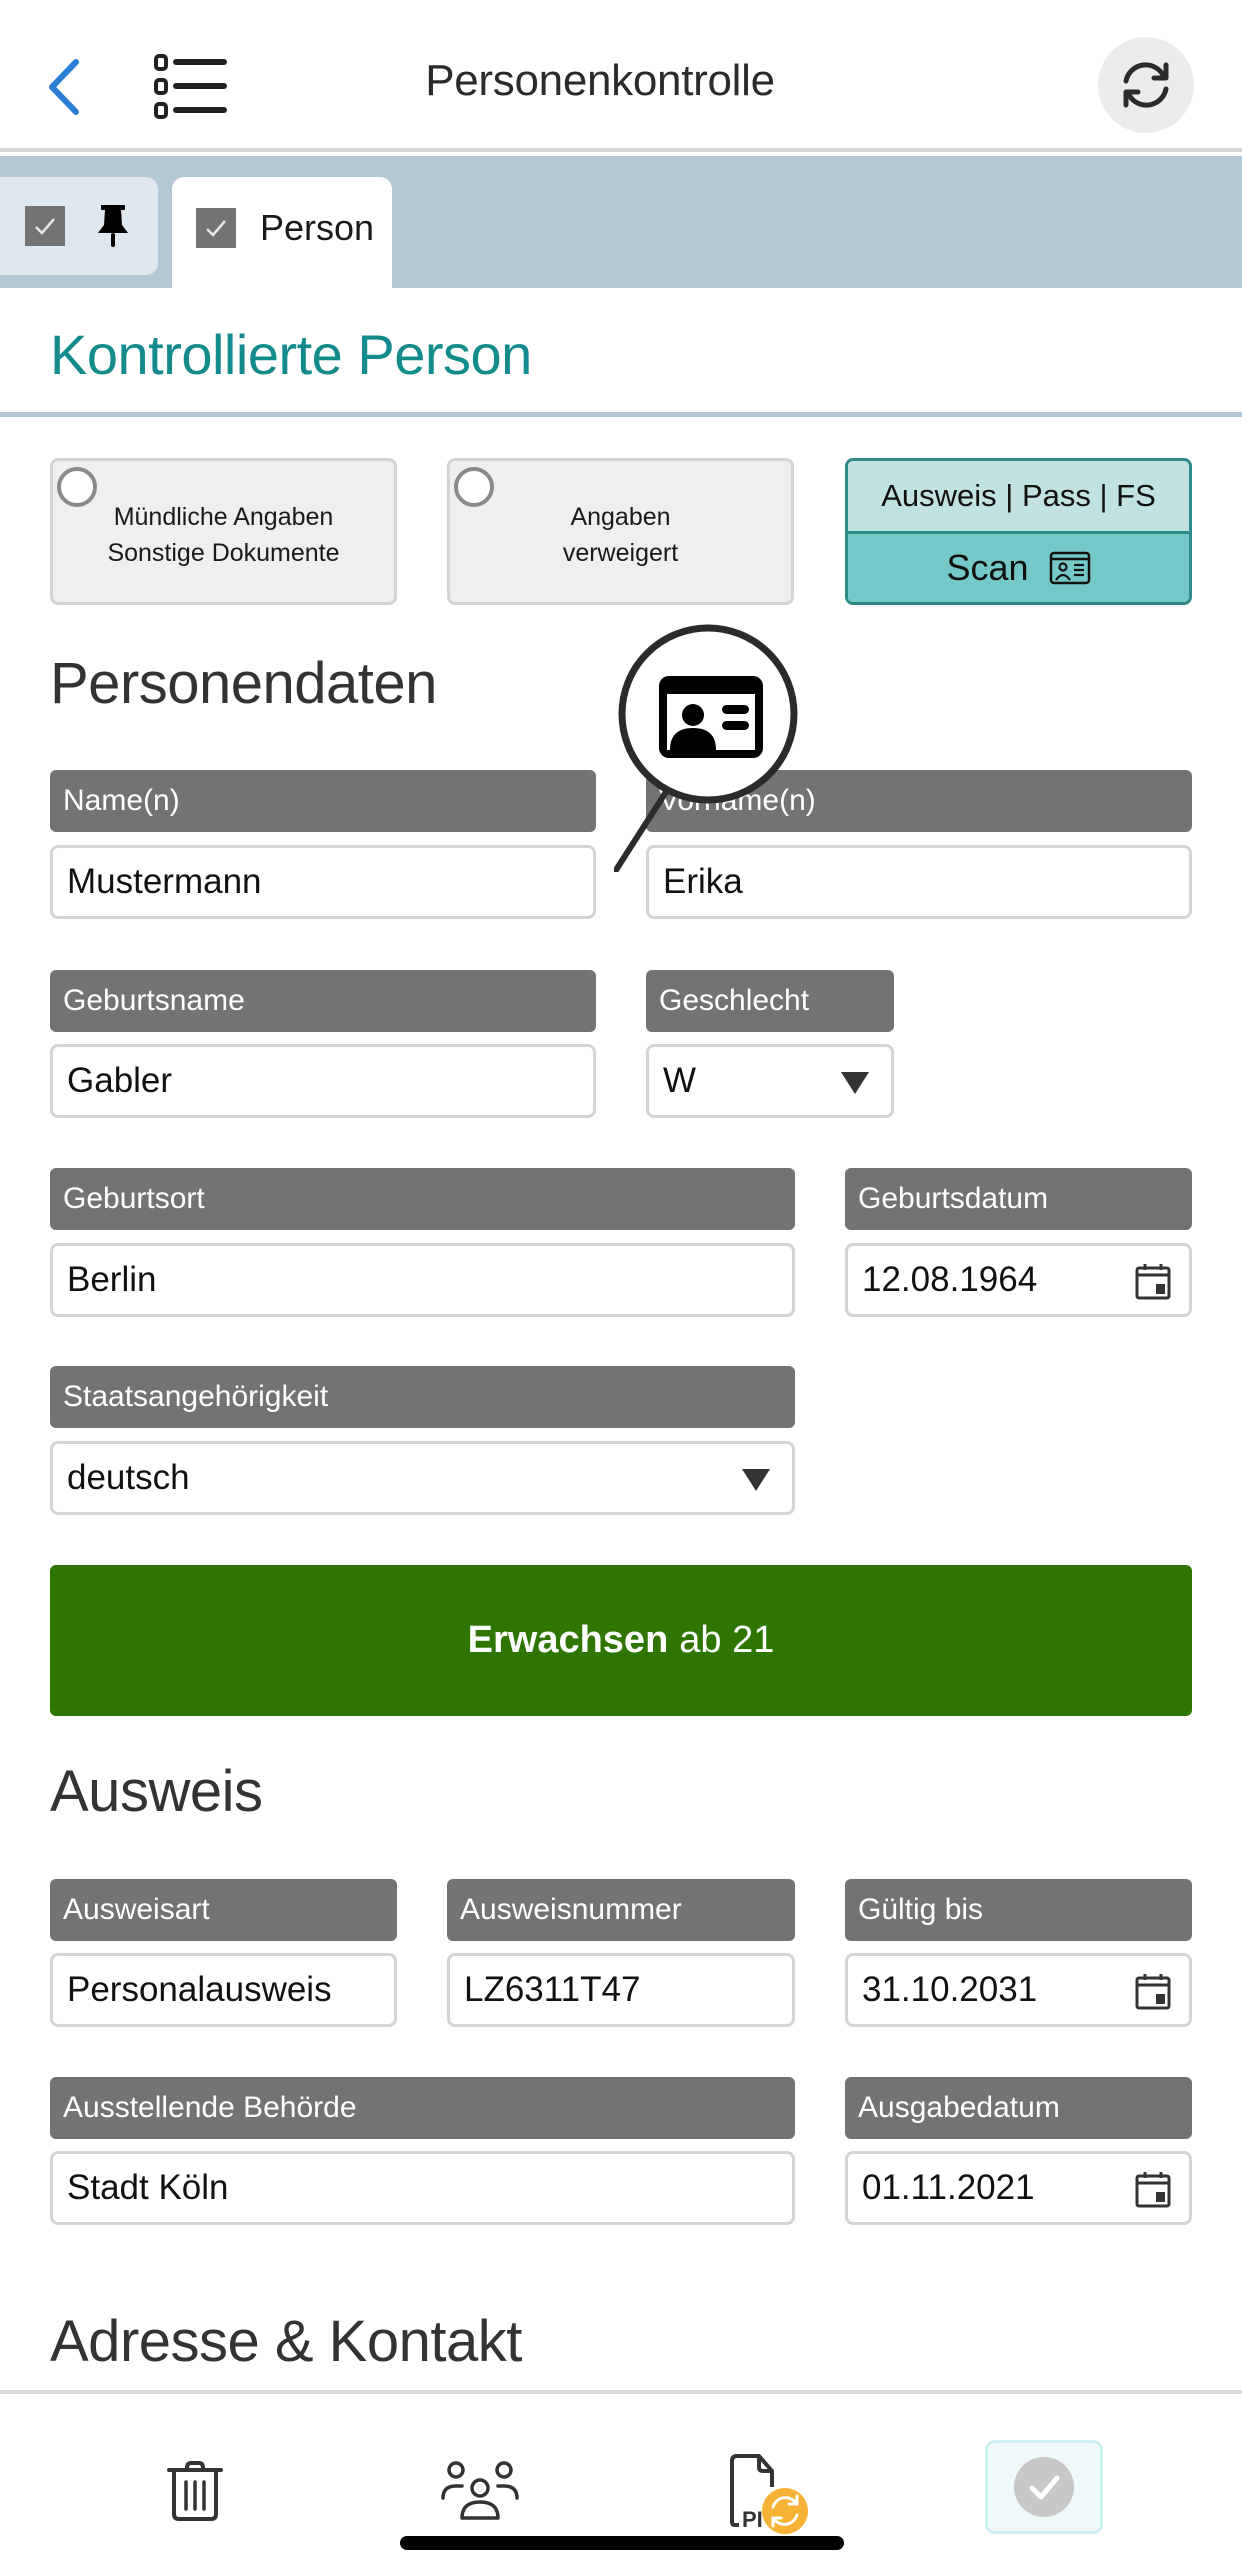 The image size is (1242, 2575). Describe the element at coordinates (620, 535) in the screenshot. I see `option-label: Angaben verweigert` at that location.